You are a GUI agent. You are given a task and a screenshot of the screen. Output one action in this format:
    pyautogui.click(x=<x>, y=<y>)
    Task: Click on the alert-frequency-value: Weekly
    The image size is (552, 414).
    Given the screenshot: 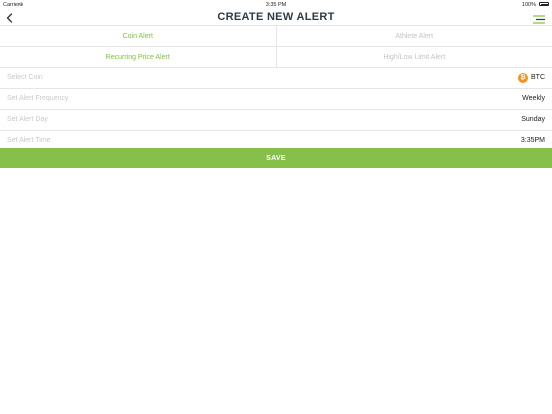 What is the action you would take?
    pyautogui.click(x=533, y=98)
    